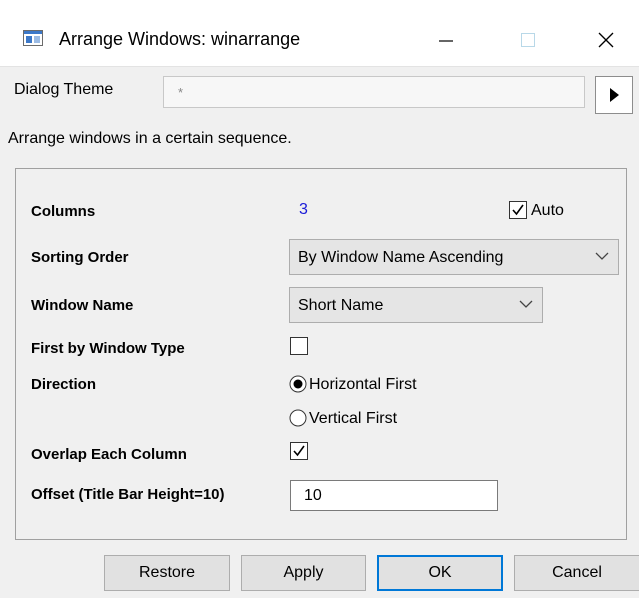 The width and height of the screenshot is (639, 598). I want to click on sorting-order-label: Sorting Order, so click(80, 257).